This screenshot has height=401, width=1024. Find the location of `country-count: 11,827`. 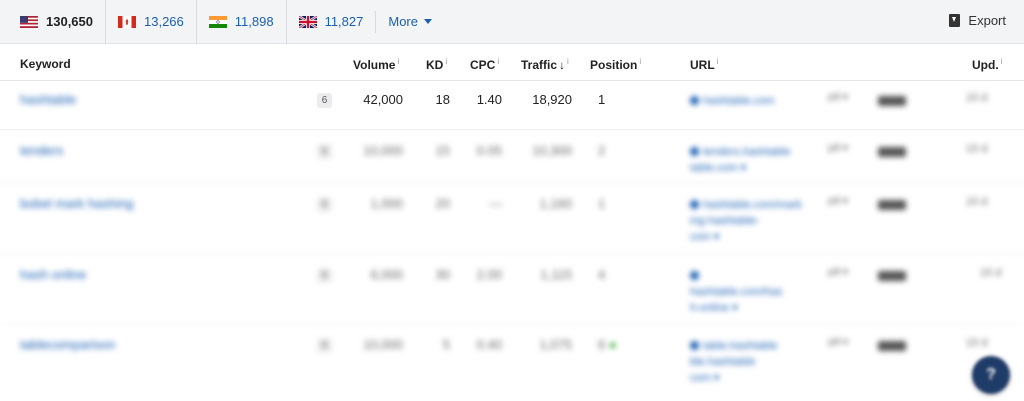

country-count: 11,827 is located at coordinates (344, 21).